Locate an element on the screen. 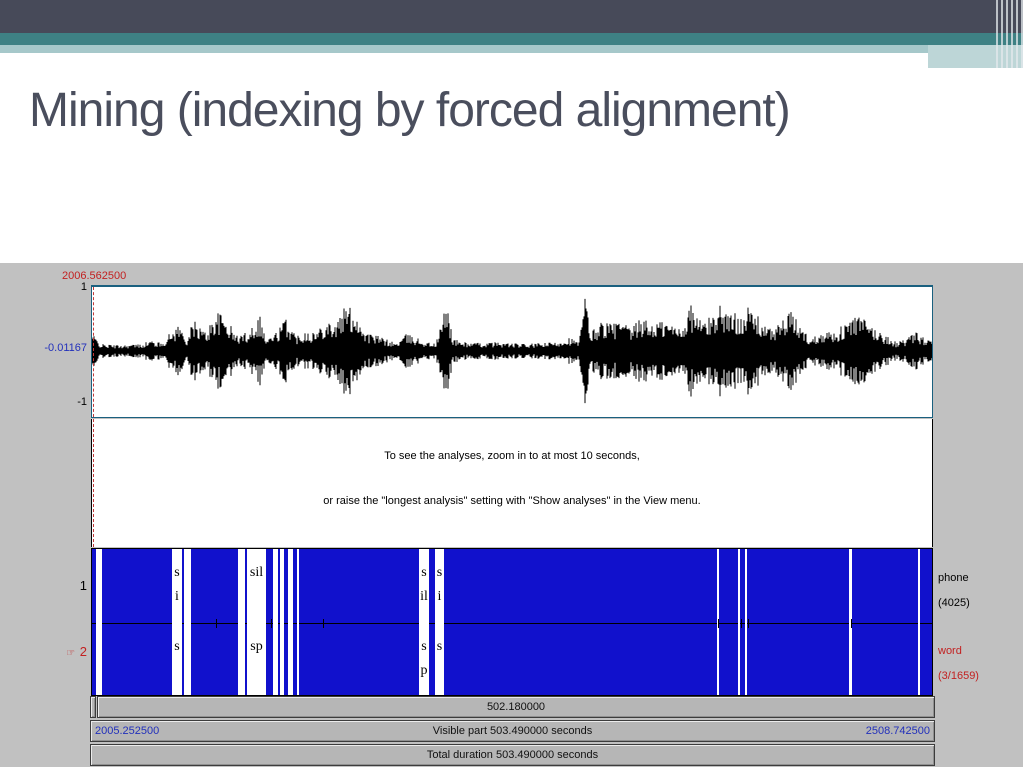  tier1-count: (4025) is located at coordinates (954, 603).